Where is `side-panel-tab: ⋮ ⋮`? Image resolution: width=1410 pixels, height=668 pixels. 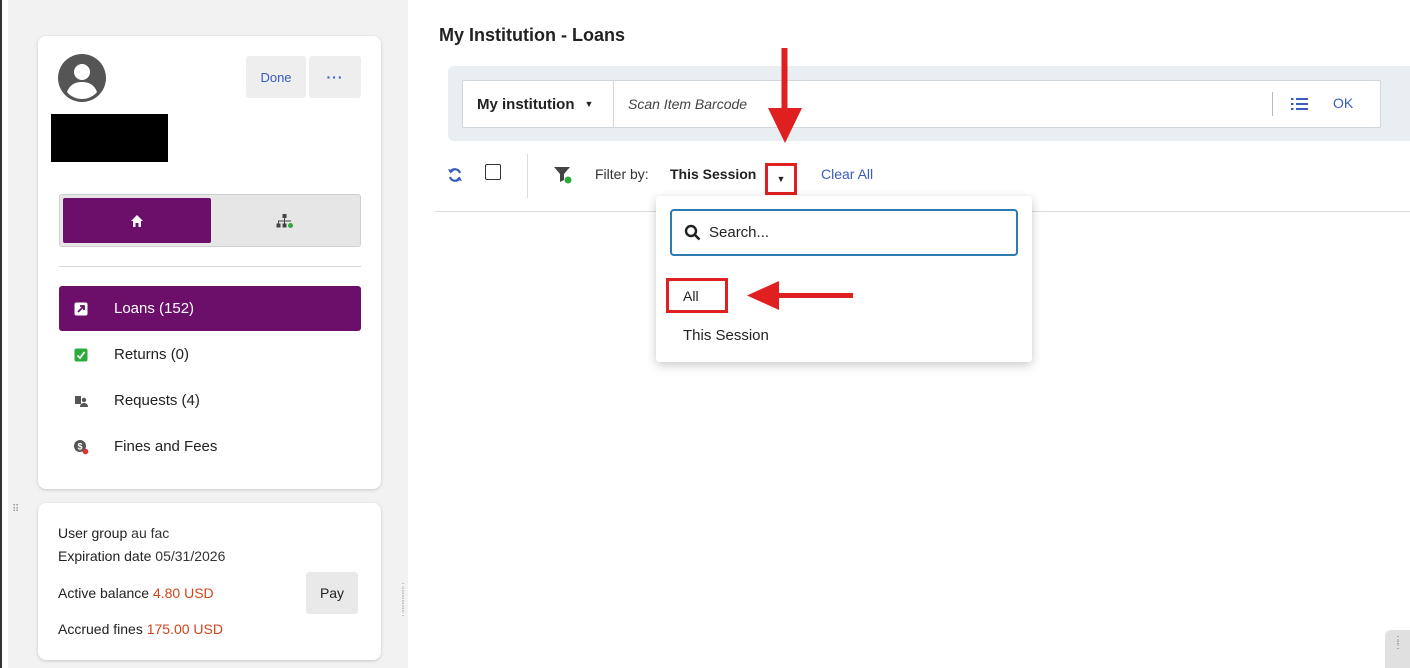 side-panel-tab: ⋮ ⋮ is located at coordinates (1397, 649).